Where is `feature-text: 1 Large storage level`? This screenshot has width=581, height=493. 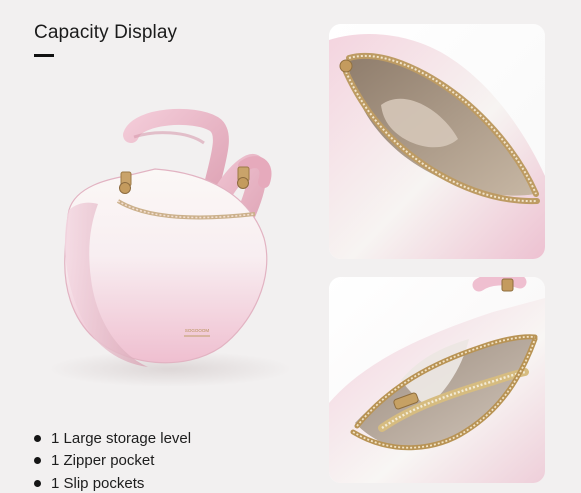
feature-text: 1 Large storage level is located at coordinates (121, 438).